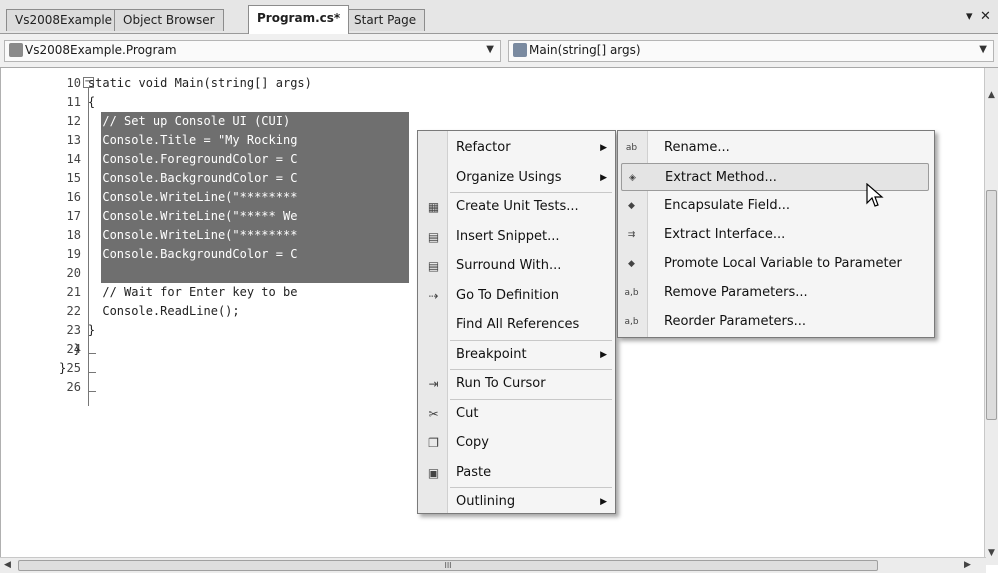 Image resolution: width=998 pixels, height=577 pixels. Describe the element at coordinates (967, 565) in the screenshot. I see `scroll-right-icon: ▶` at that location.